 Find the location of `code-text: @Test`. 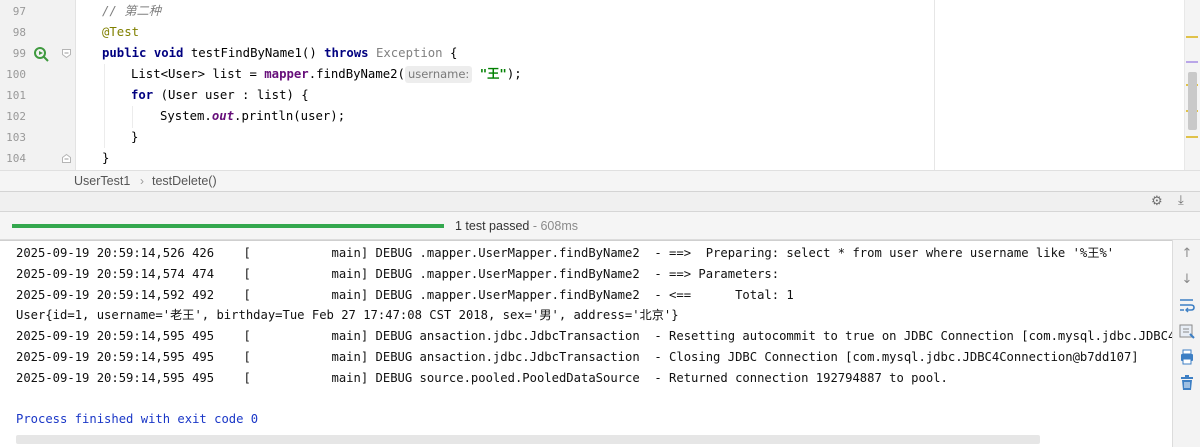

code-text: @Test is located at coordinates (120, 32).